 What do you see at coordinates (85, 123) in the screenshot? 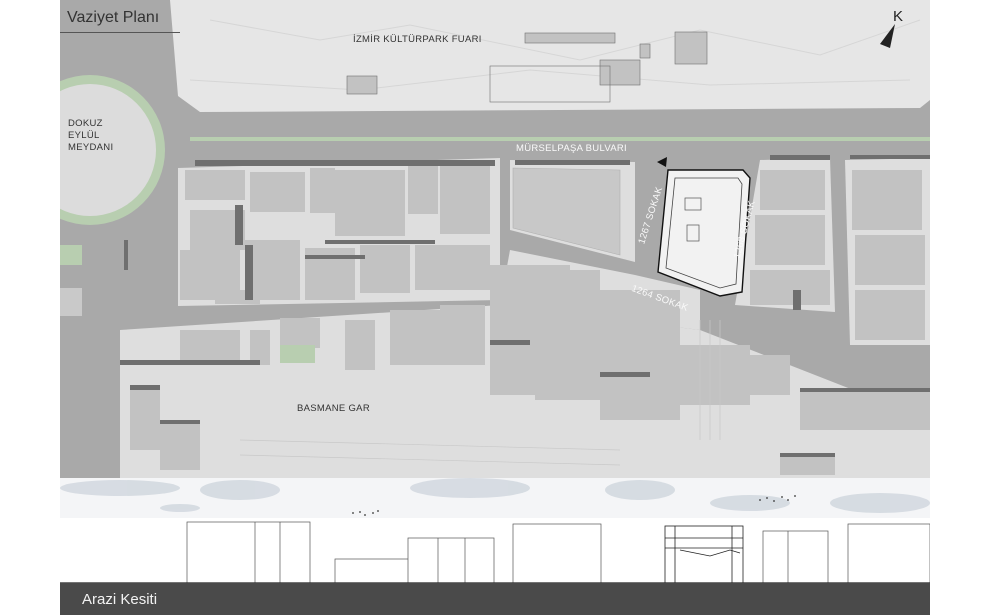
I see `label-square-line1: DOKUZ` at bounding box center [85, 123].